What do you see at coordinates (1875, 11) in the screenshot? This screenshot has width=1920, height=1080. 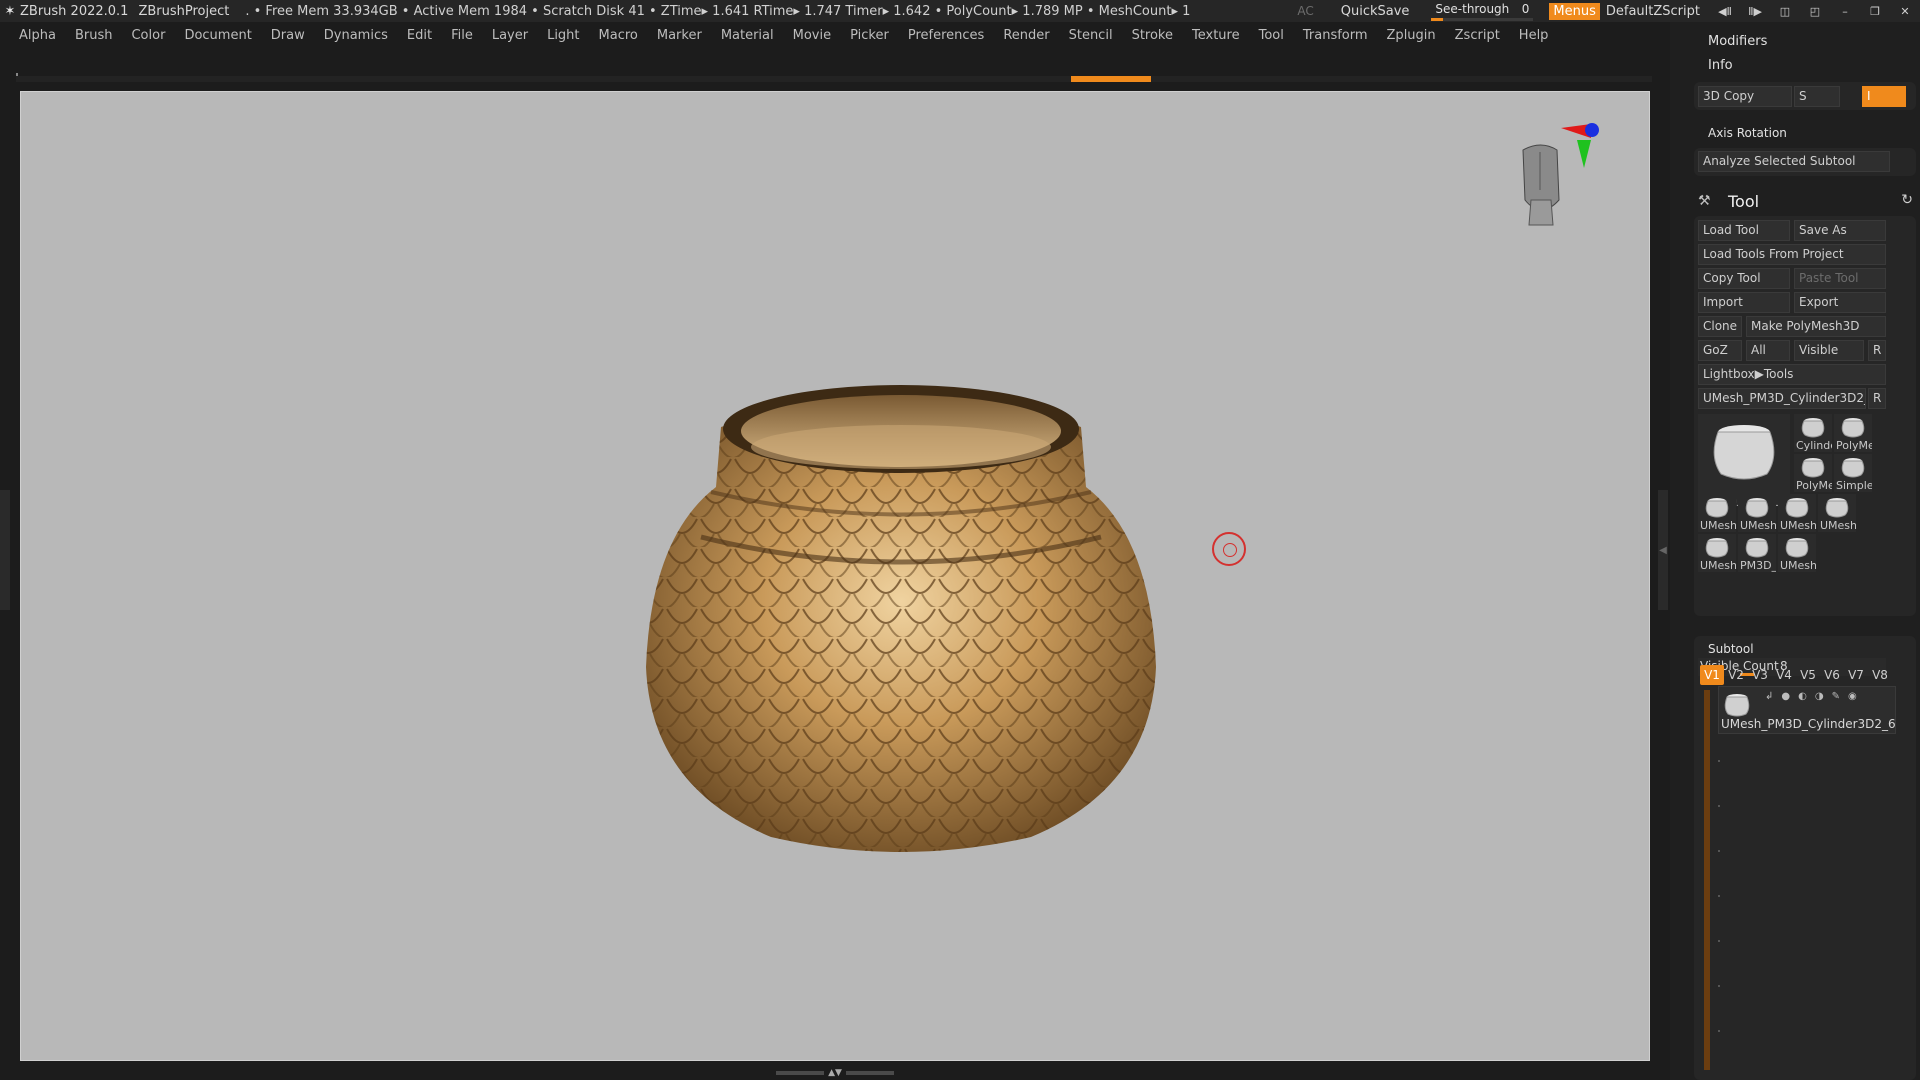 I see `restore-icon: ❐` at bounding box center [1875, 11].